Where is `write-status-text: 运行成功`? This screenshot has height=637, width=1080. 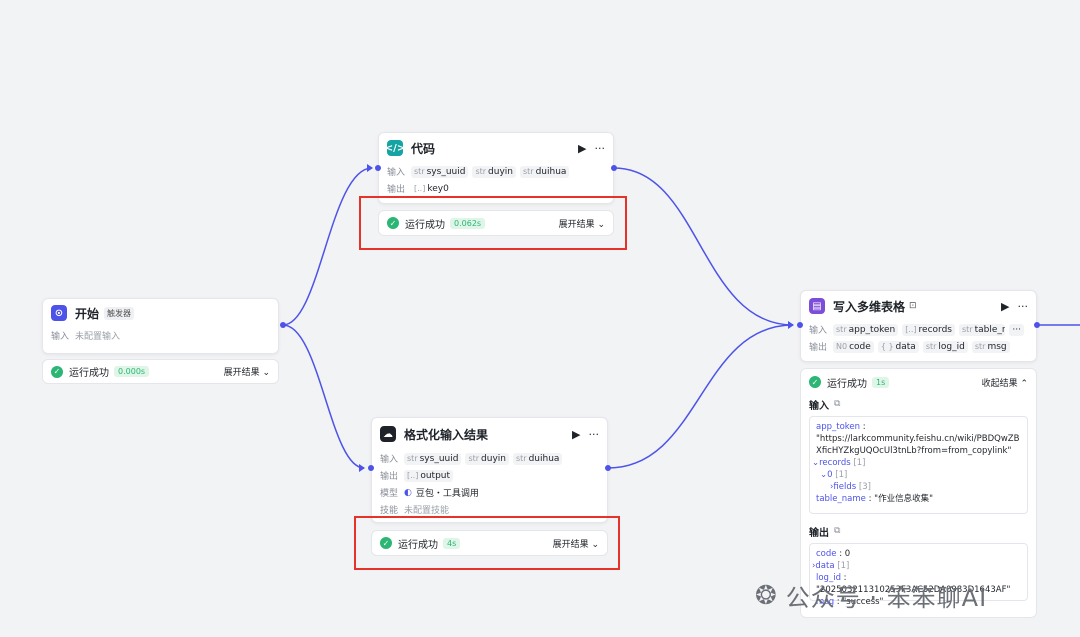 write-status-text: 运行成功 is located at coordinates (847, 384).